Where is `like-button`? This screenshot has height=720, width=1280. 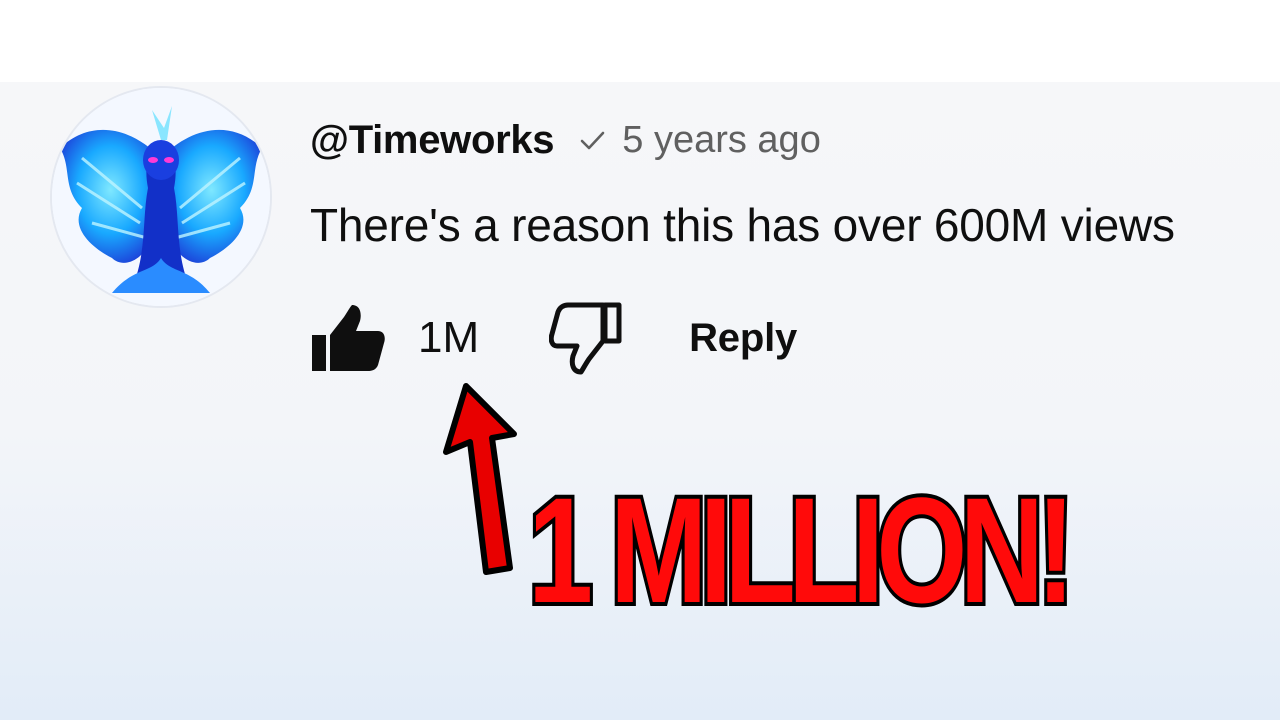
like-button is located at coordinates (351, 338).